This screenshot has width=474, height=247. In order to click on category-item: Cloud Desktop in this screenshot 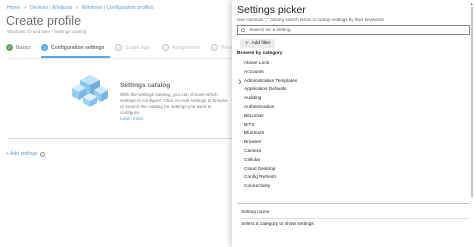, I will do `click(354, 170)`.